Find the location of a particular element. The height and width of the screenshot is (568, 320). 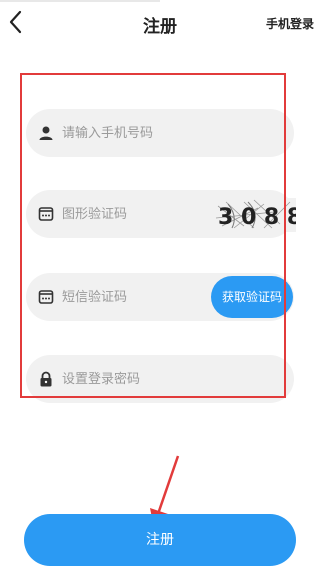

phone-login-link: 手机登录 is located at coordinates (290, 23).